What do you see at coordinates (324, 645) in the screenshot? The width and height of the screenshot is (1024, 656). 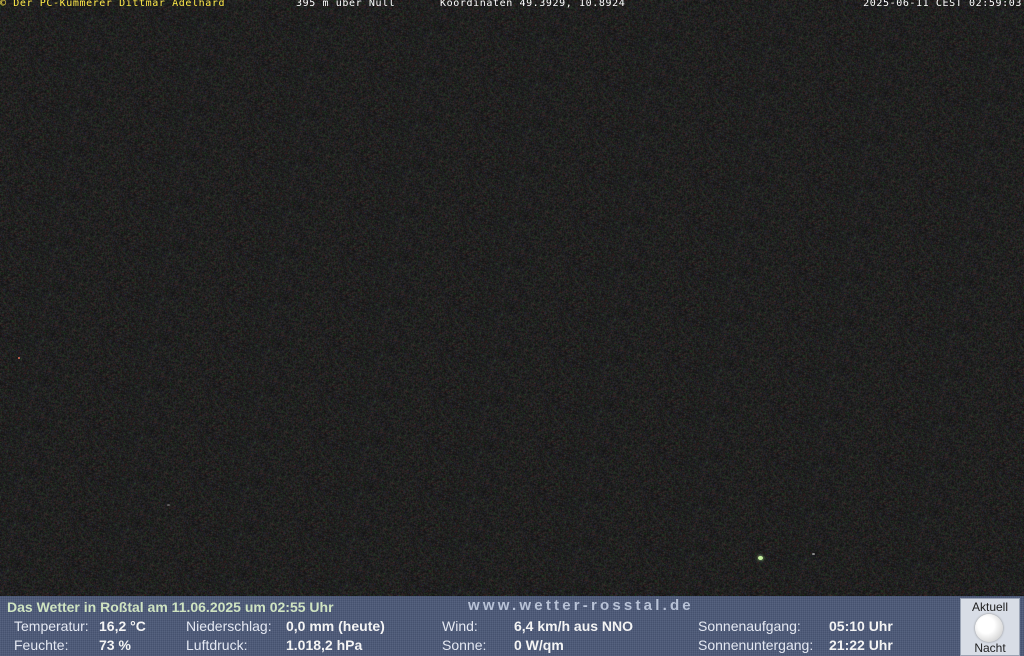 I see `pressure-value: 1.018,2 hPa` at bounding box center [324, 645].